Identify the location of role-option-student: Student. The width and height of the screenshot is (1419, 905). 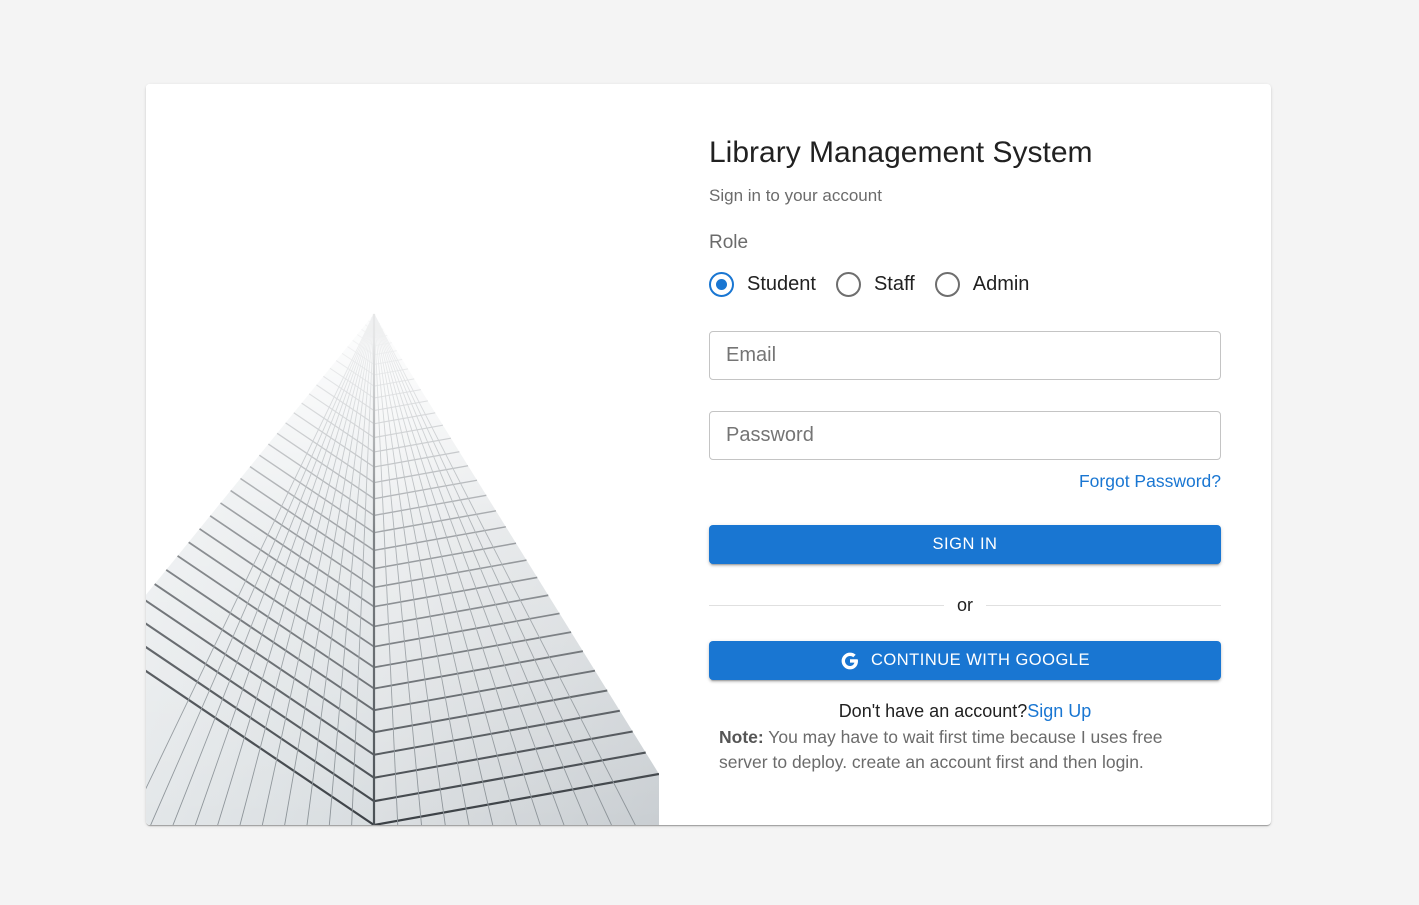
(762, 284).